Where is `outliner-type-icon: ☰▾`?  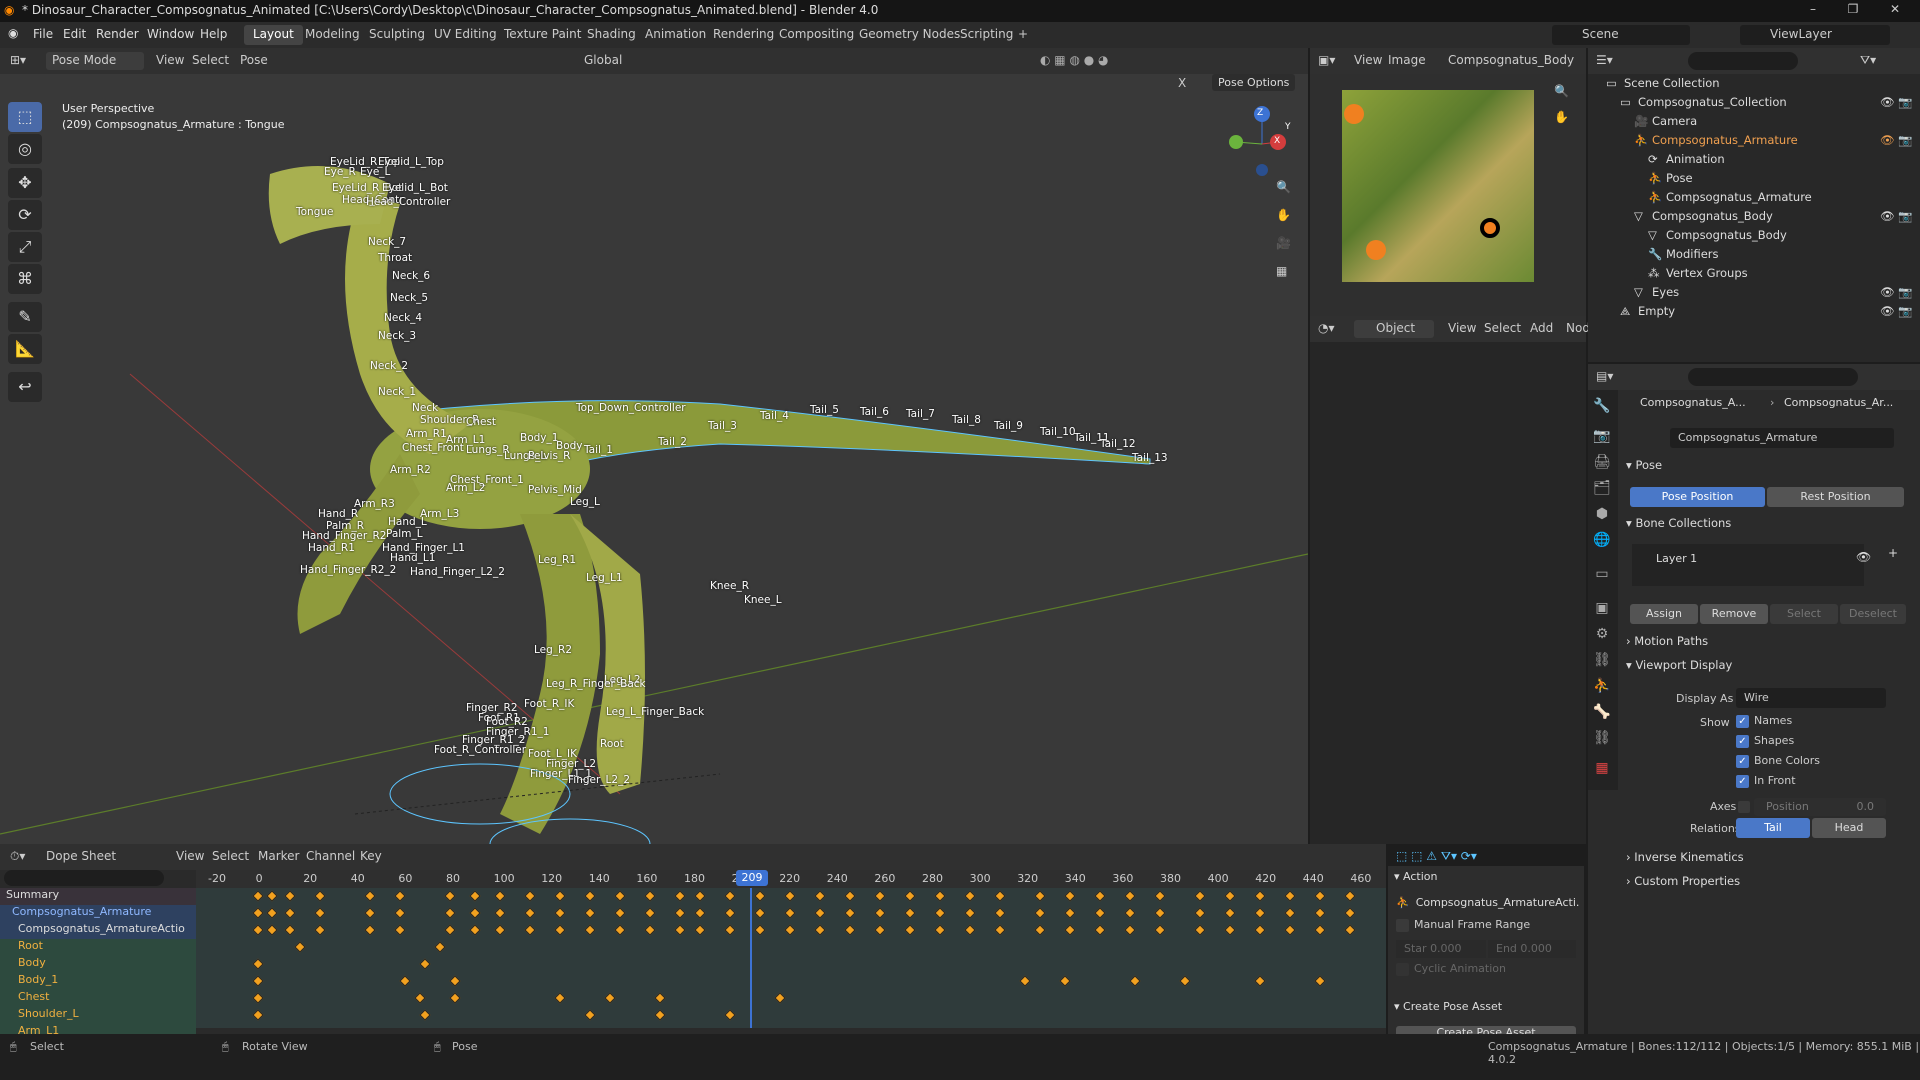
outliner-type-icon: ☰▾ is located at coordinates (1604, 60).